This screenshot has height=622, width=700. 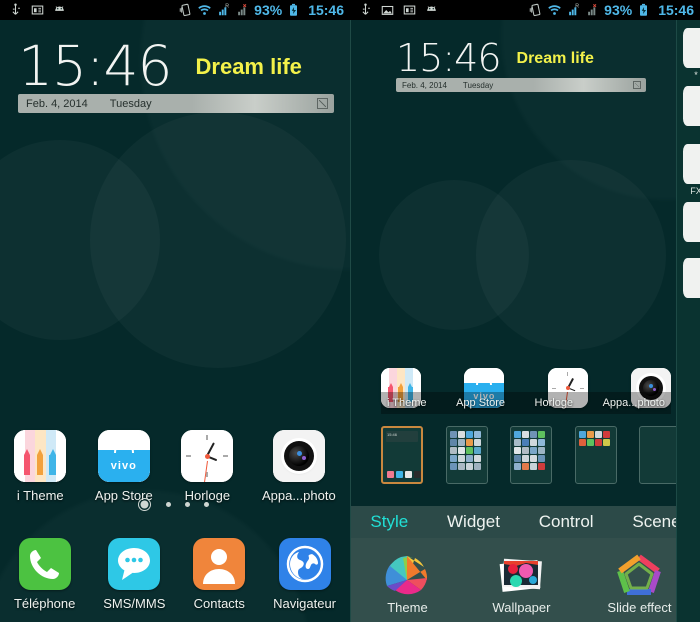 I want to click on dock-item-browser: Navigateur, so click(x=304, y=574).